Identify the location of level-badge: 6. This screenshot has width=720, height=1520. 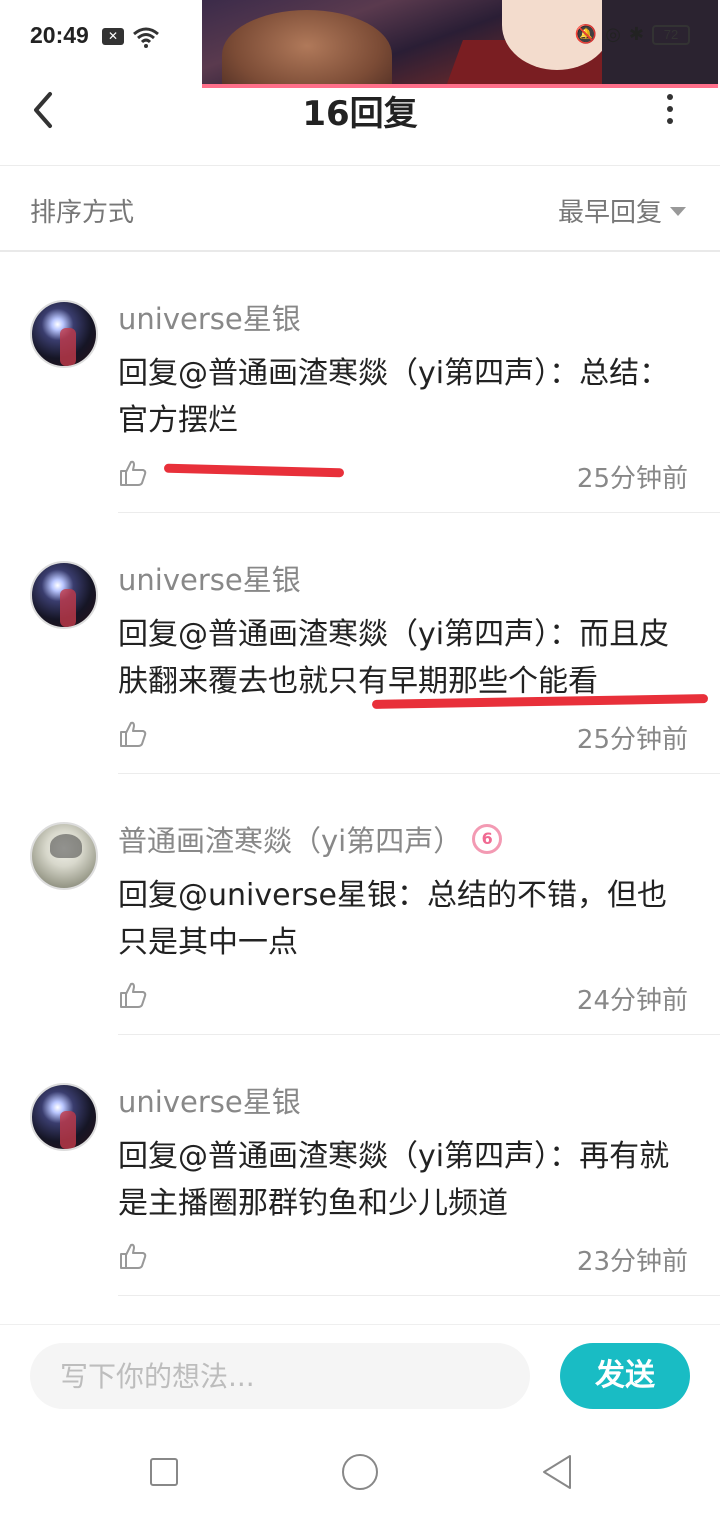
(487, 839).